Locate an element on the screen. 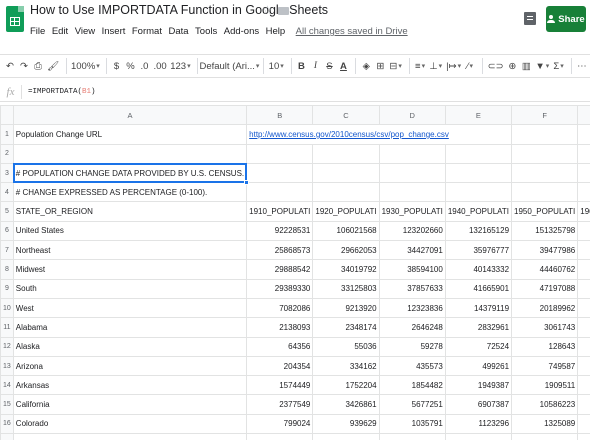  cell: 3426861 is located at coordinates (346, 404).